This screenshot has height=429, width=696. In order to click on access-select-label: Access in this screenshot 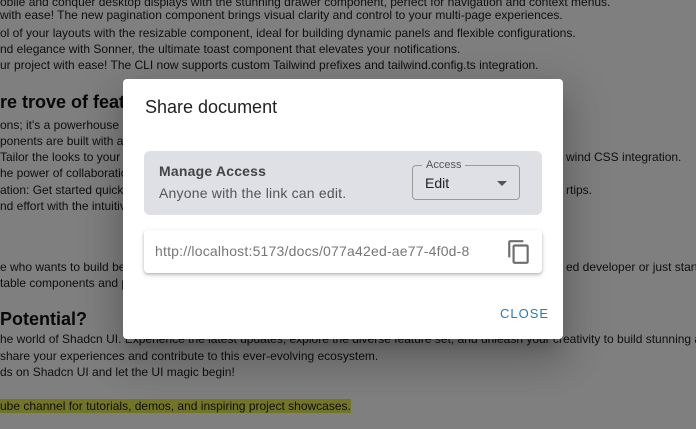, I will do `click(444, 165)`.